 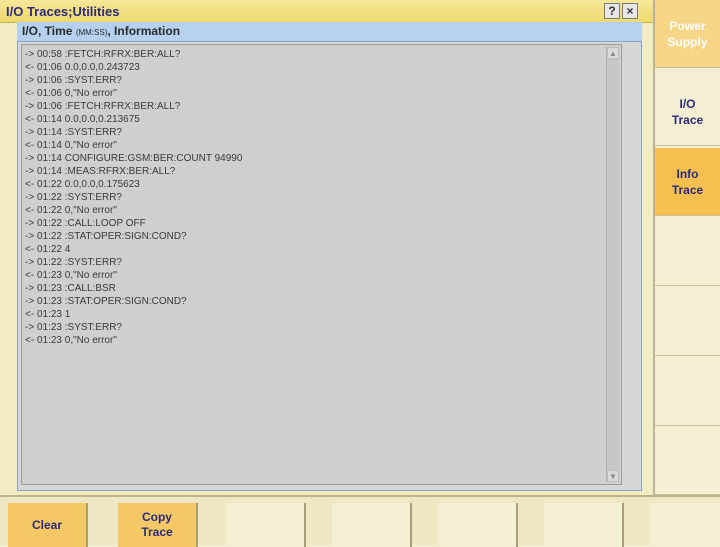 What do you see at coordinates (100, 171) in the screenshot?
I see `log-line: -> 01:14 :MEAS:RFRX:BER:ALL?` at bounding box center [100, 171].